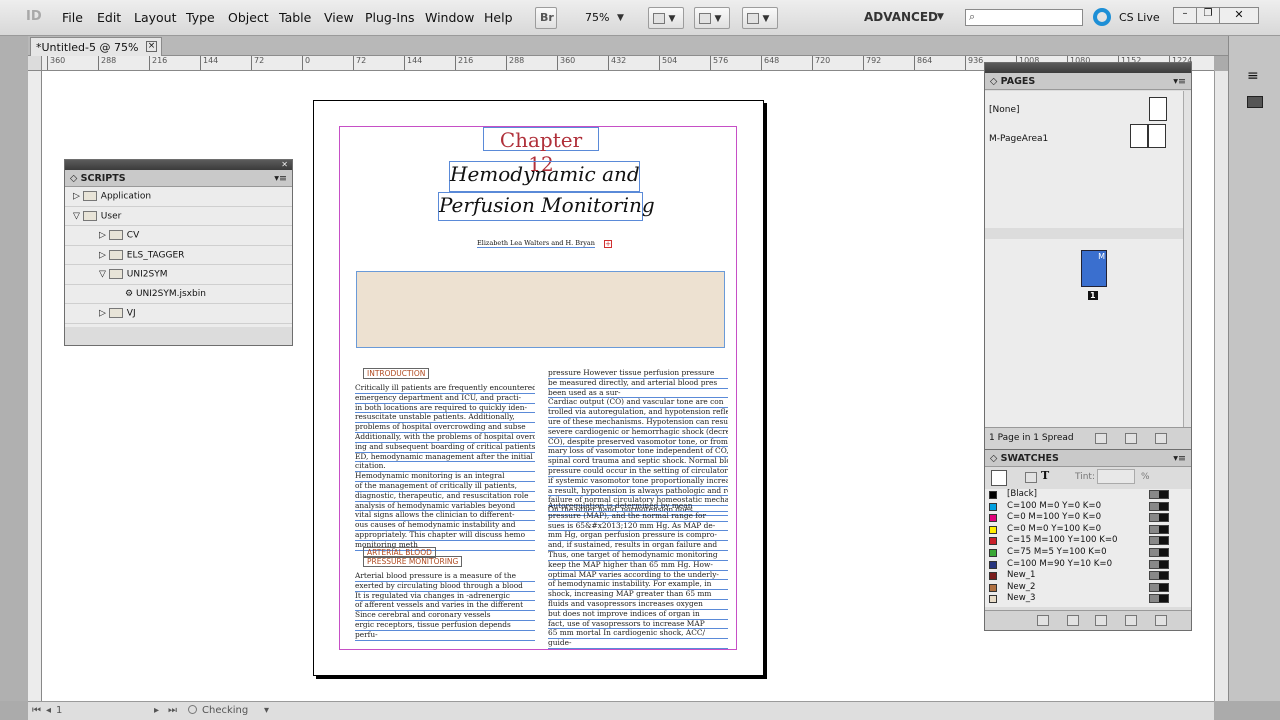 This screenshot has height=720, width=1280. I want to click on title-frame-2: Perfusion Monitoring, so click(546, 206).